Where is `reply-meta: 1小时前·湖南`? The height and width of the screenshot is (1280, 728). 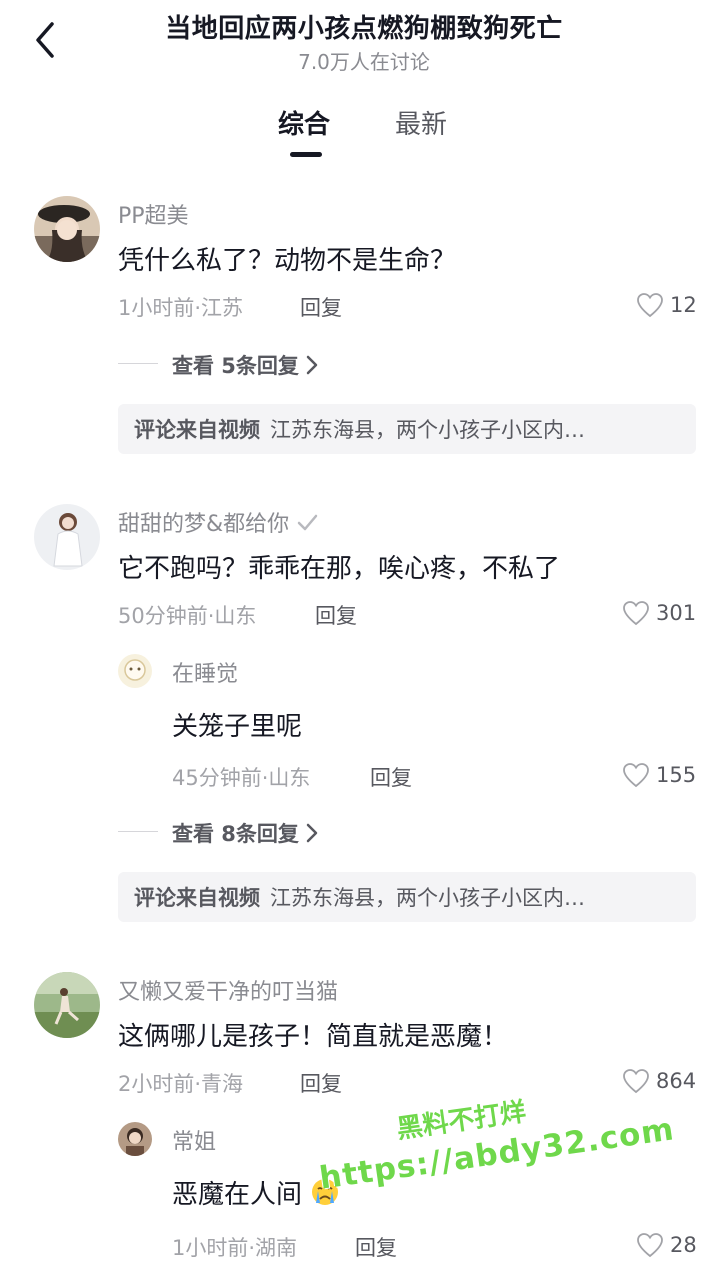 reply-meta: 1小时前·湖南 is located at coordinates (235, 1248).